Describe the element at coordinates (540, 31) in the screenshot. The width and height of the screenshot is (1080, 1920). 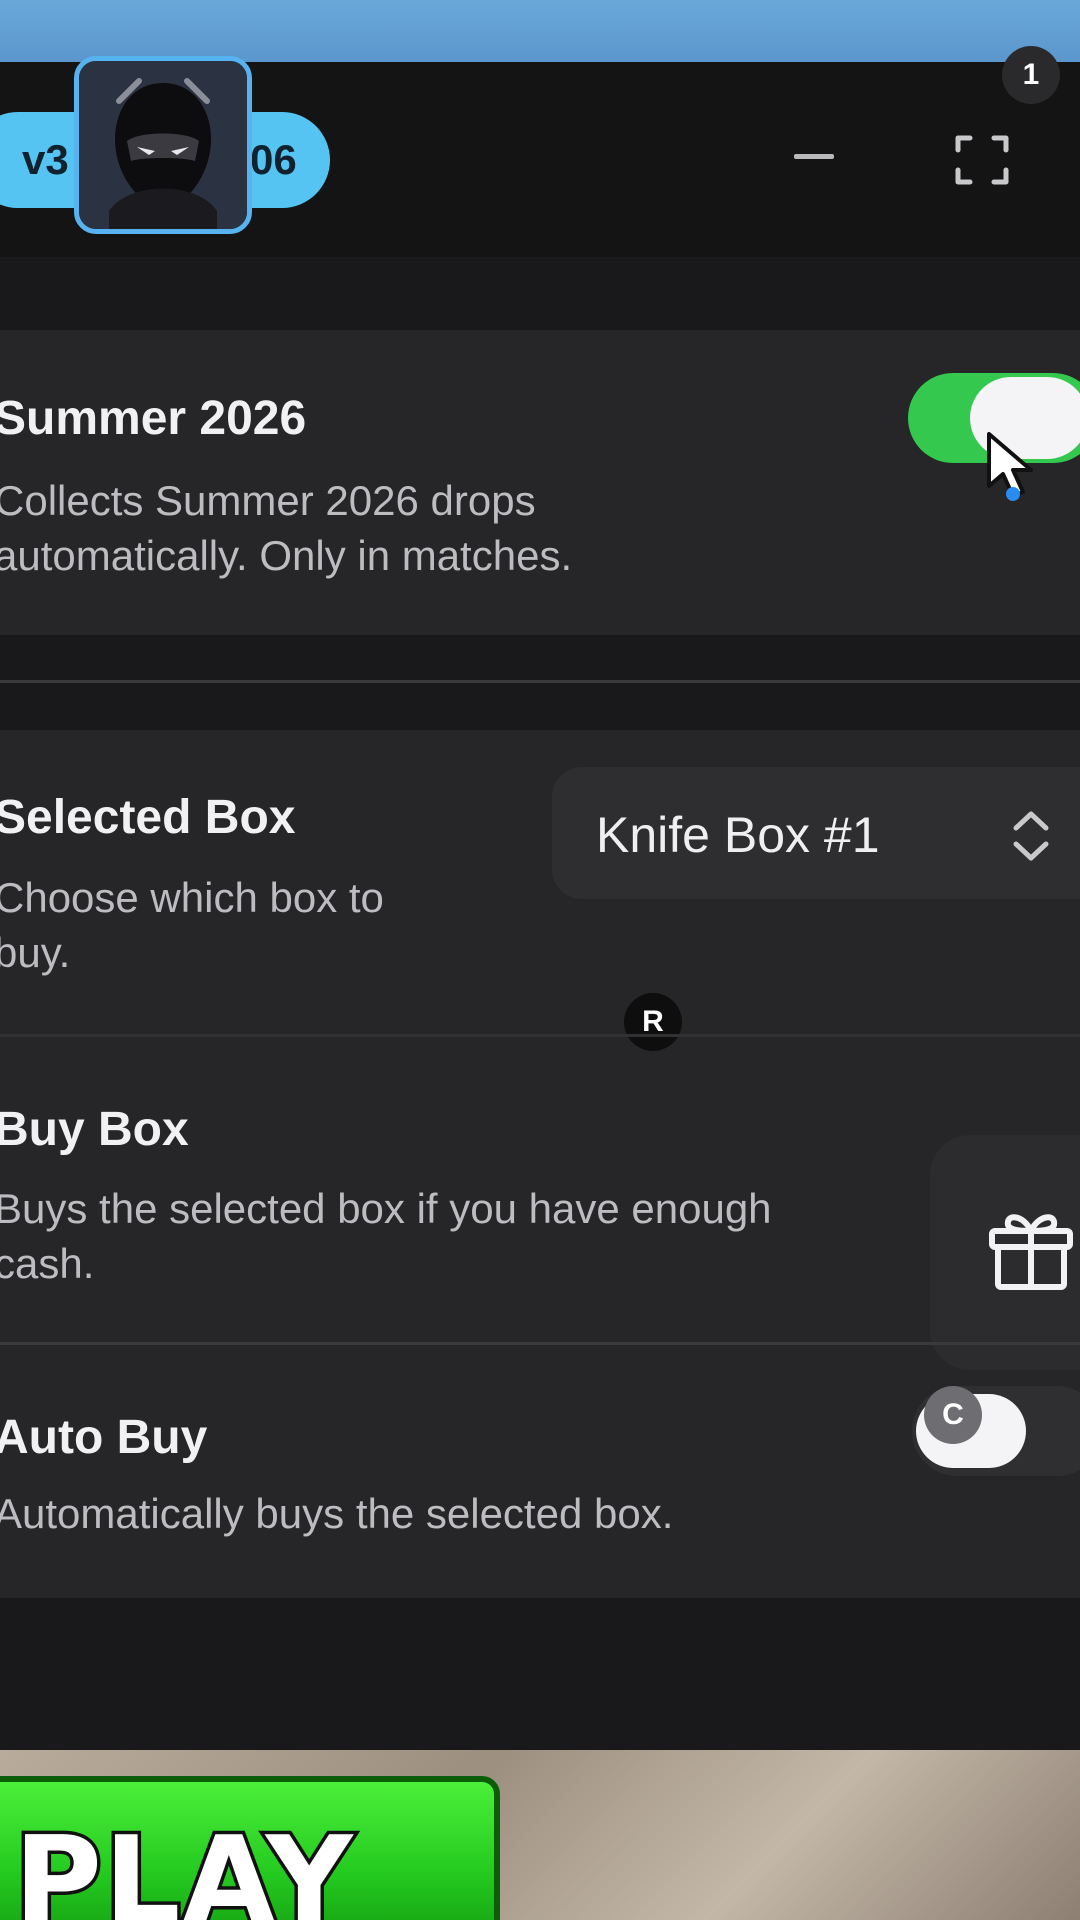
I see `game-background-sky` at that location.